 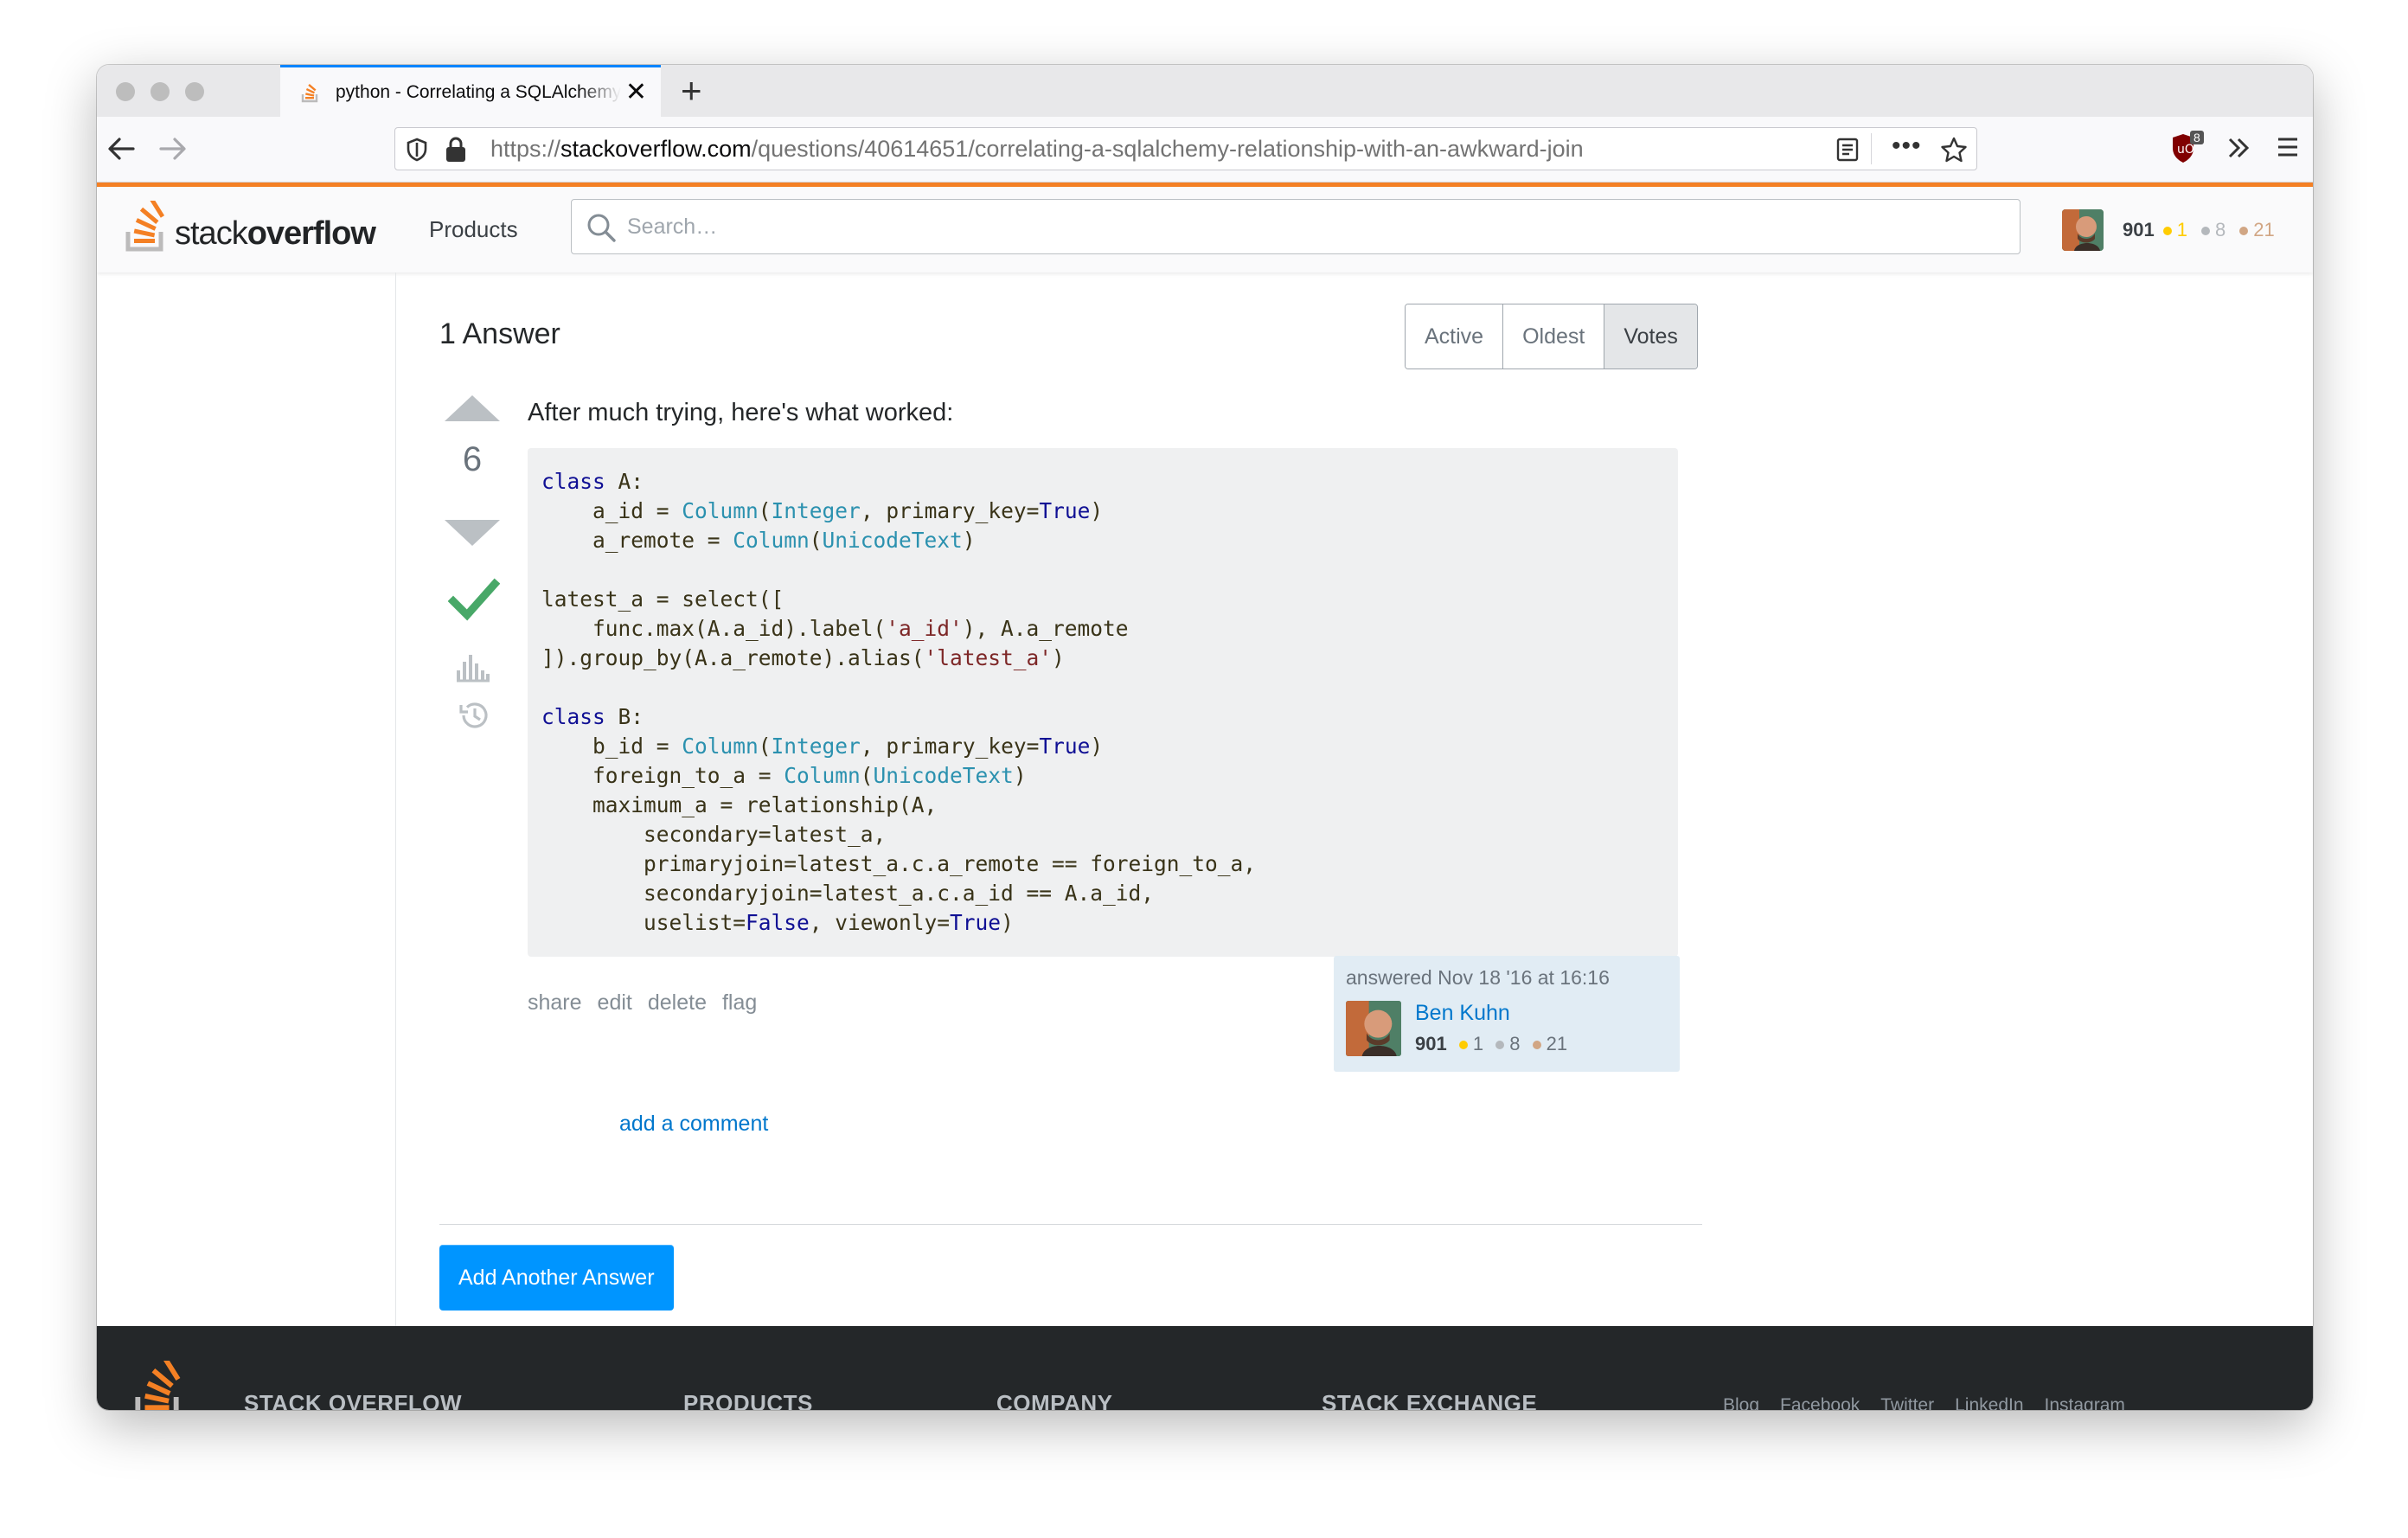 What do you see at coordinates (1907, 1403) in the screenshot?
I see `footer-link-twitter: Twitter` at bounding box center [1907, 1403].